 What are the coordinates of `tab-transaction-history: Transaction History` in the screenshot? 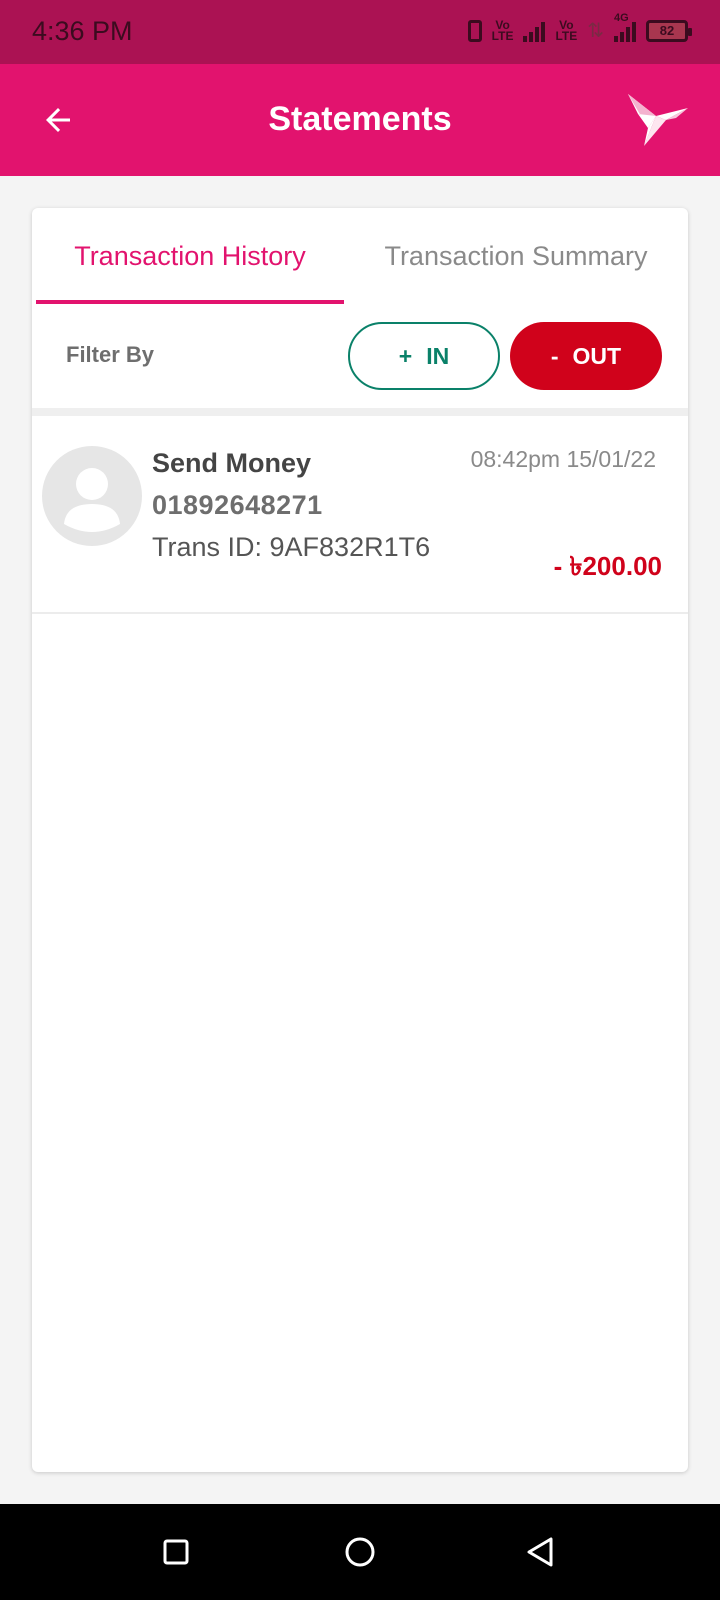 It's located at (190, 256).